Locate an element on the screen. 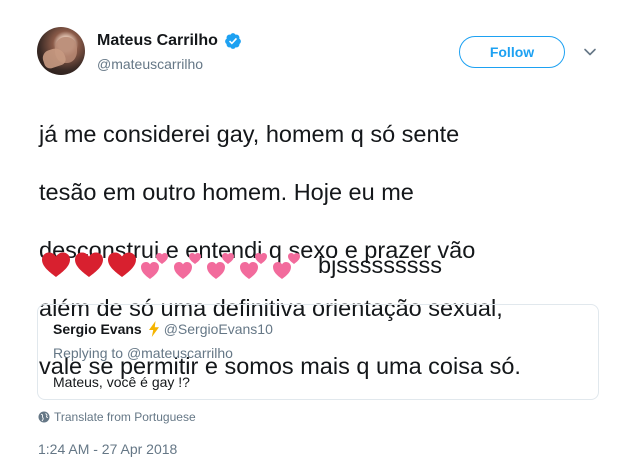  quoted-text: Mateus, você é gay !? is located at coordinates (121, 382).